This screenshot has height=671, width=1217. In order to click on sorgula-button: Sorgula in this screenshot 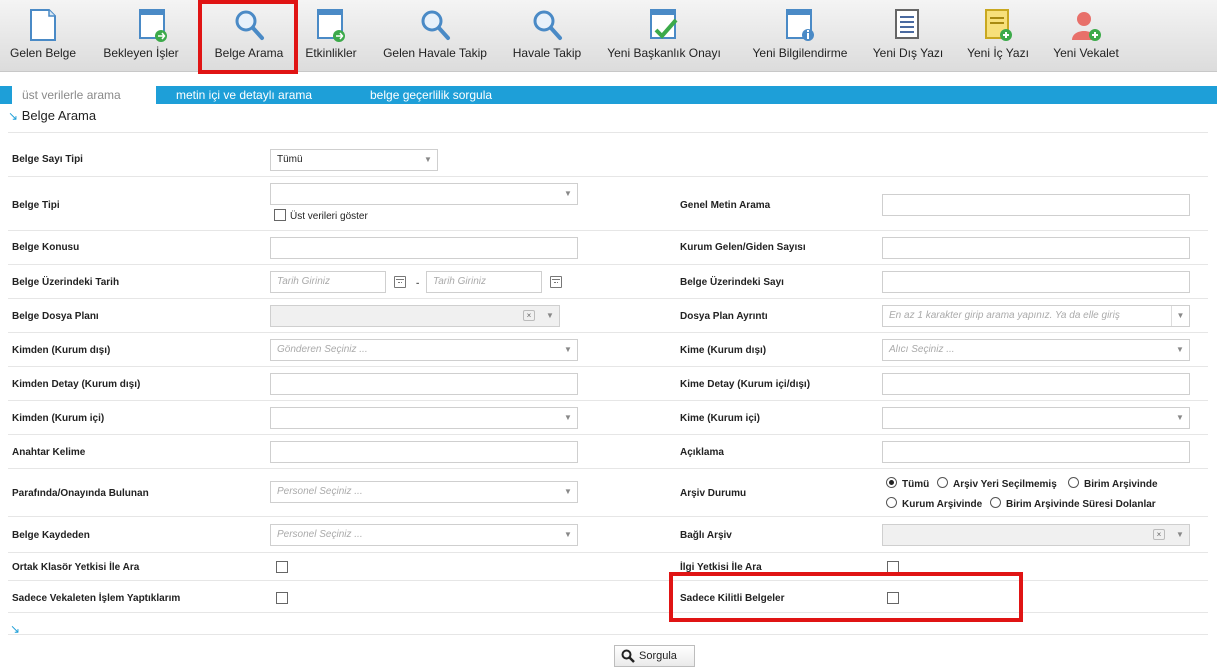, I will do `click(654, 656)`.